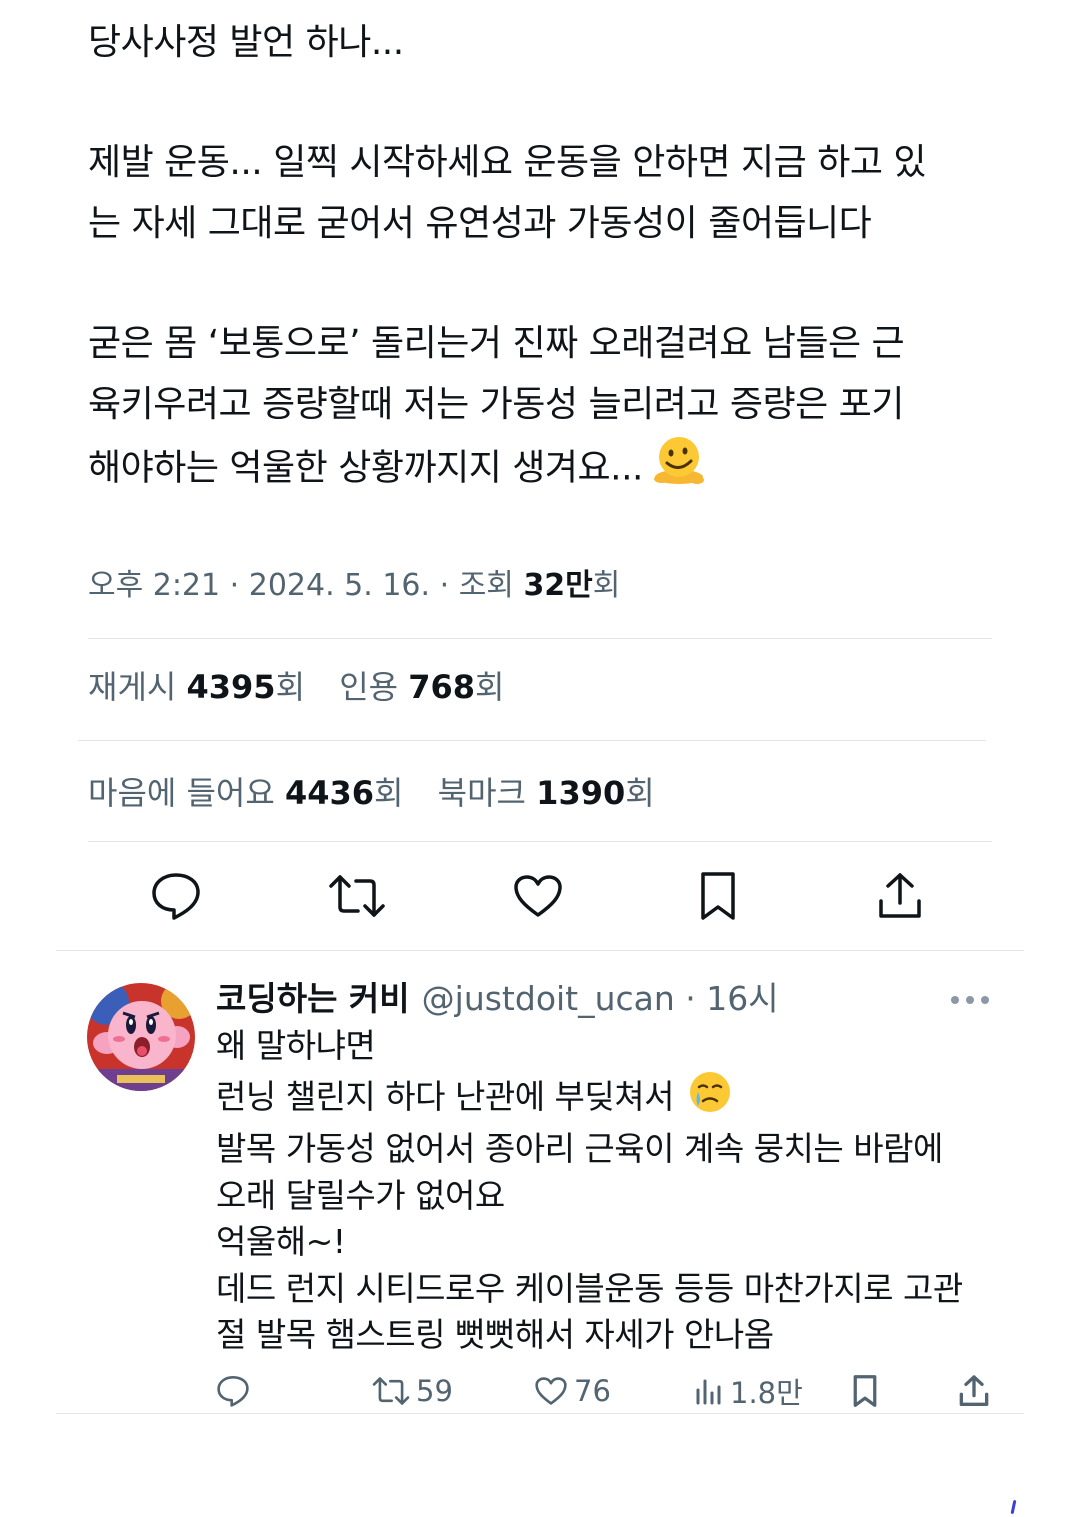 Image resolution: width=1080 pixels, height=1517 pixels. I want to click on reply-bookmark-button, so click(865, 1391).